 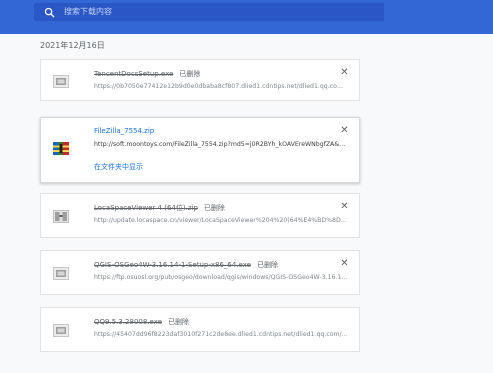 I want to click on search-icon, so click(x=49, y=12).